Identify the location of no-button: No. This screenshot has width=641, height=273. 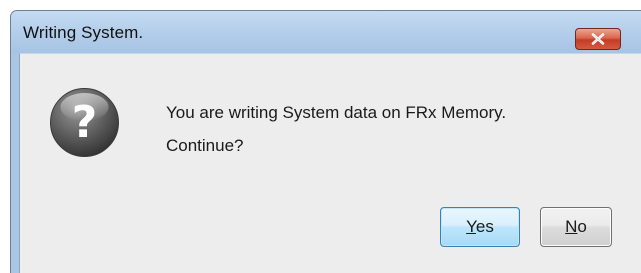
(576, 227).